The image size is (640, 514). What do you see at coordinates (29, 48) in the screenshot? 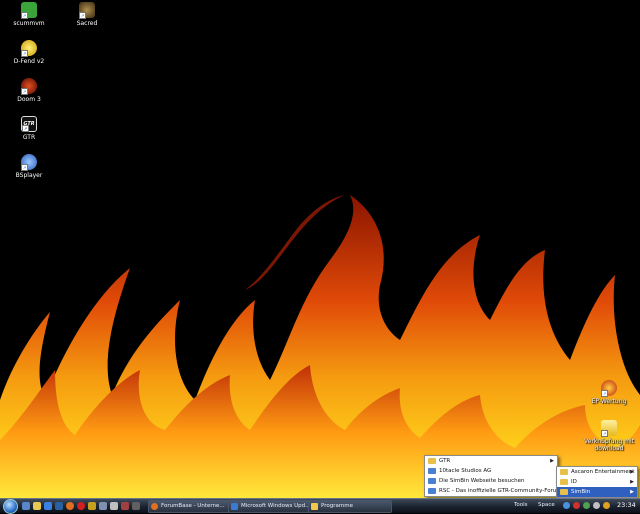
I see `dfend-icon: ↗` at bounding box center [29, 48].